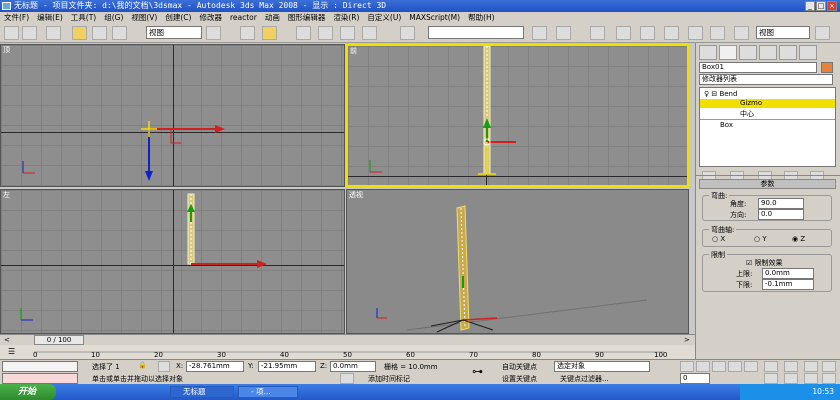 The height and width of the screenshot is (400, 840). Describe the element at coordinates (781, 203) in the screenshot. I see `angle-field: 90.0` at that location.